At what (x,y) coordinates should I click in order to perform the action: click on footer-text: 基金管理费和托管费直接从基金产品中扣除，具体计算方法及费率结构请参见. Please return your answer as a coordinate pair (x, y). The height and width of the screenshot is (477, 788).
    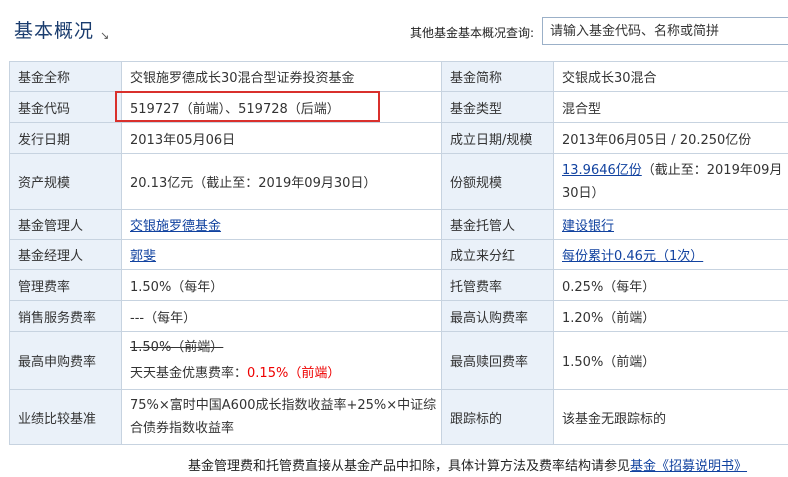
    Looking at the image, I should click on (409, 466).